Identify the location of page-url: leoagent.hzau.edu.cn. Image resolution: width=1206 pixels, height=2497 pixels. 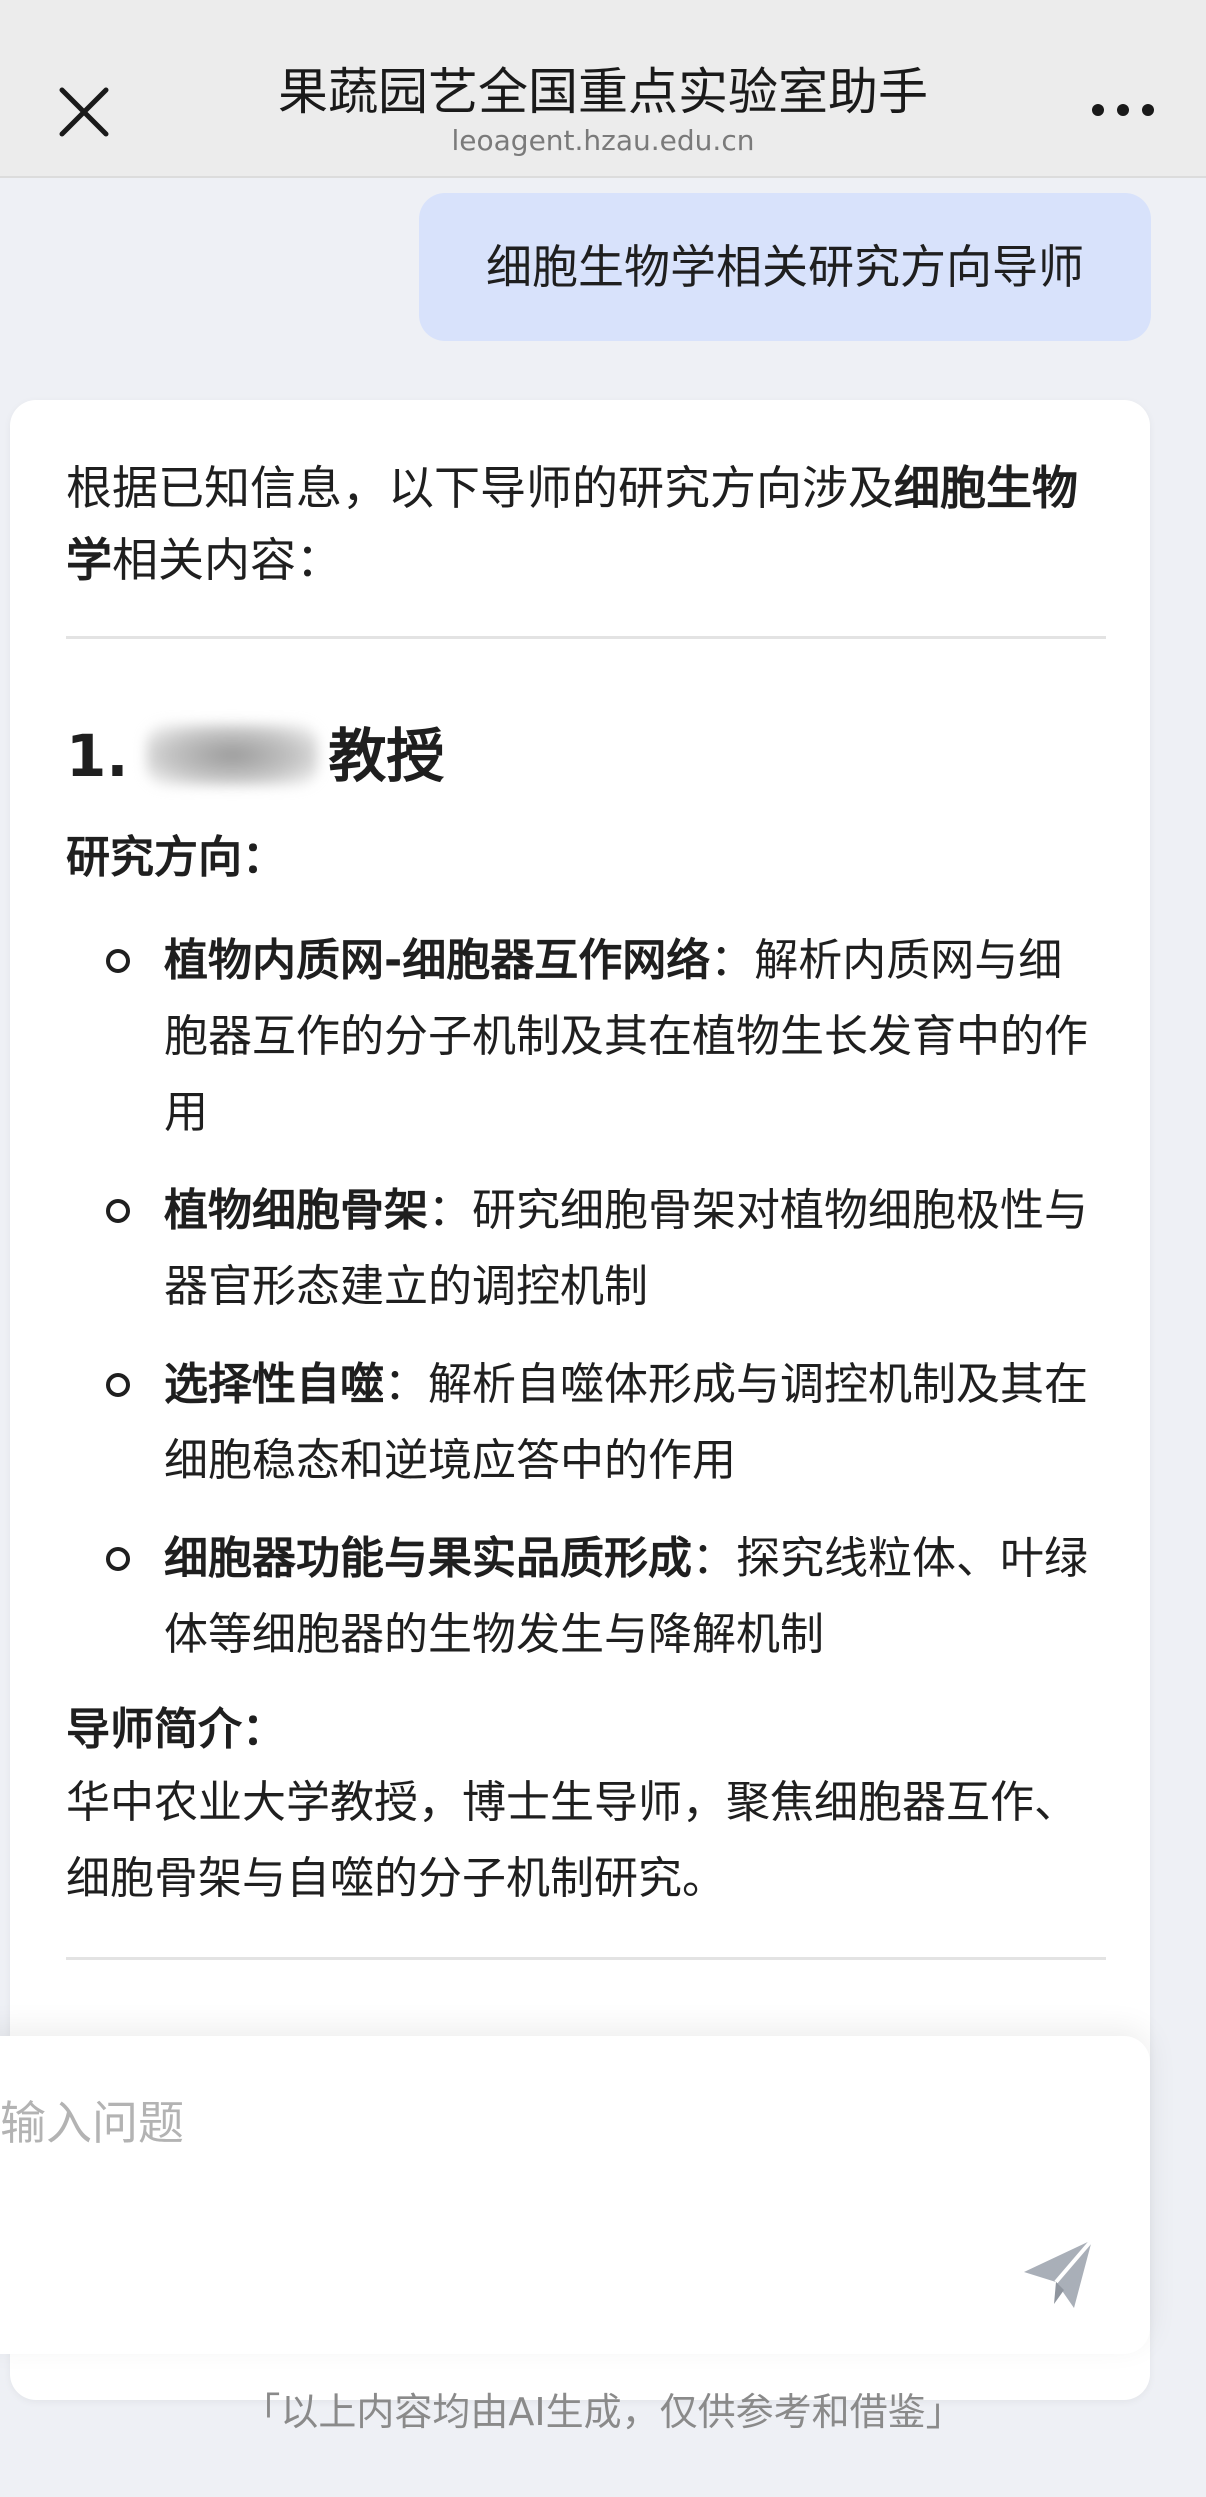
(603, 140).